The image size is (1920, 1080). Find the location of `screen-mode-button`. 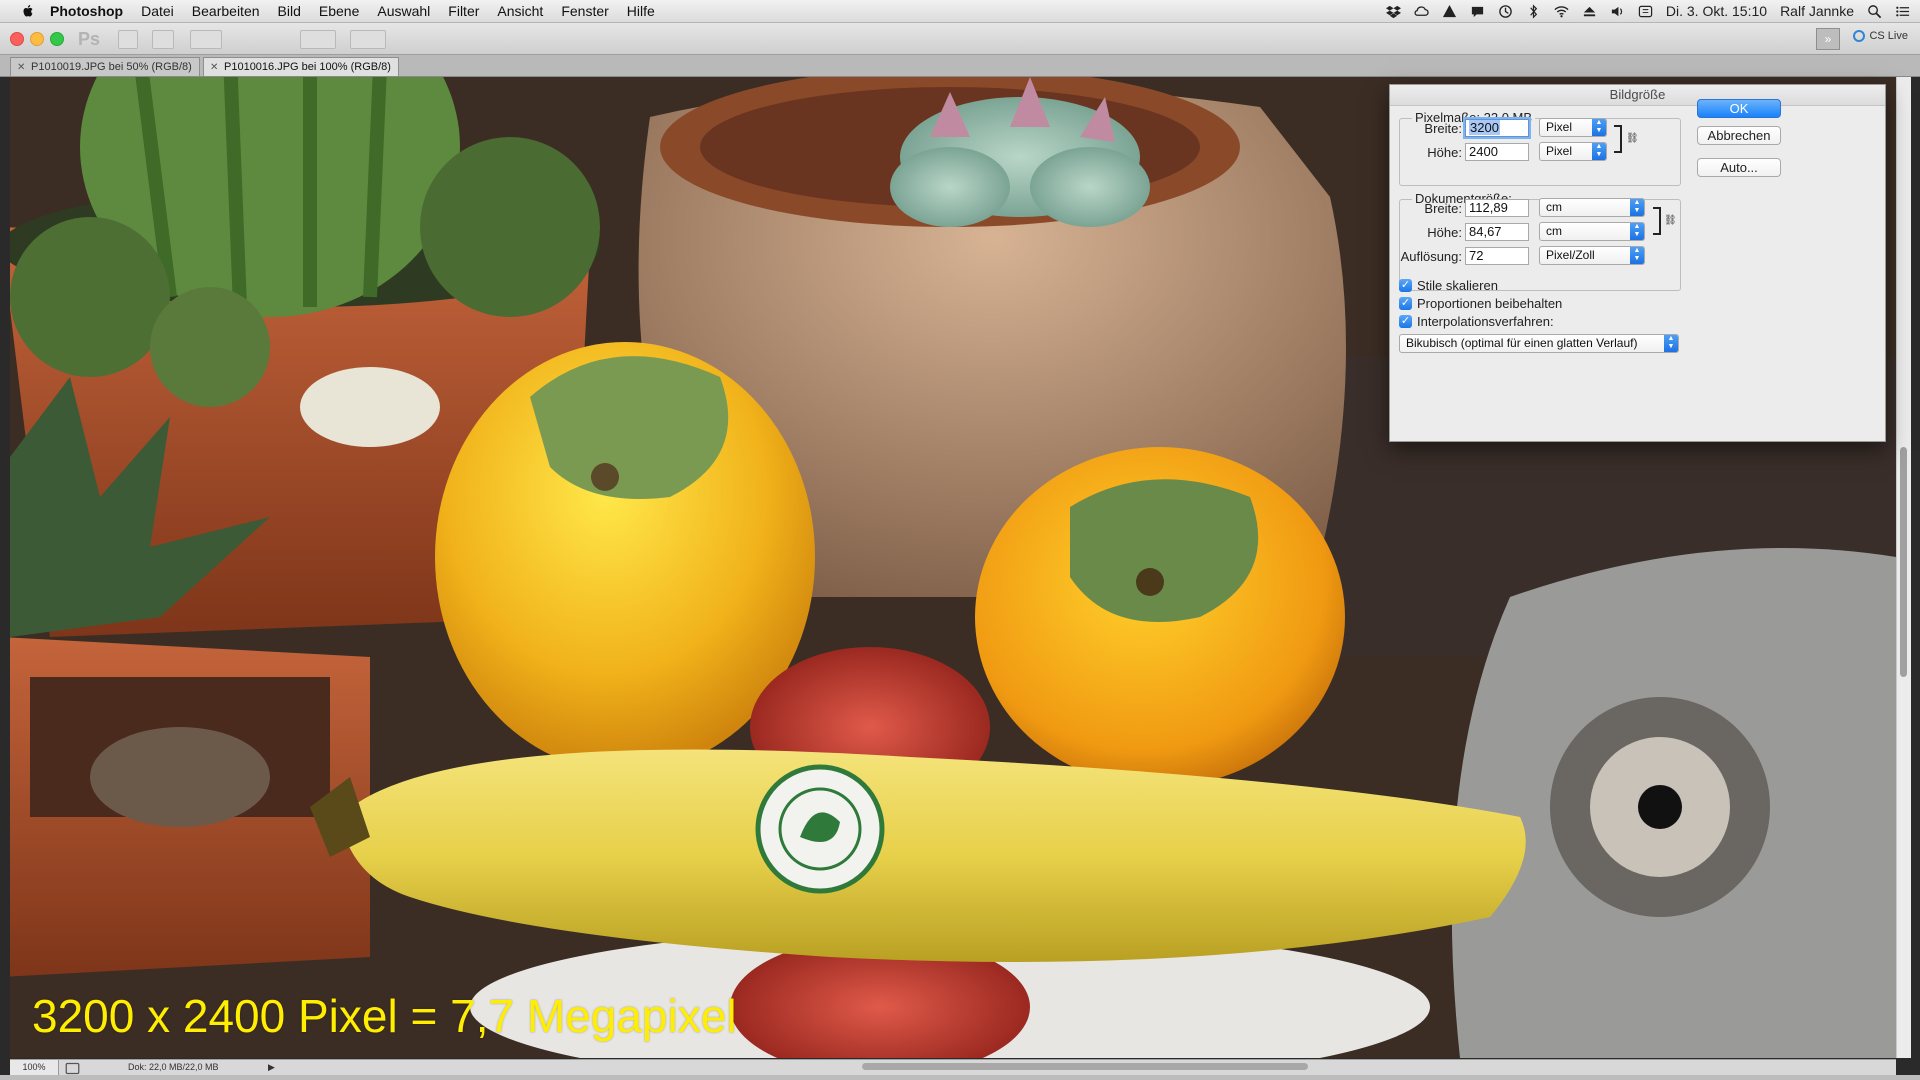

screen-mode-button is located at coordinates (368, 39).